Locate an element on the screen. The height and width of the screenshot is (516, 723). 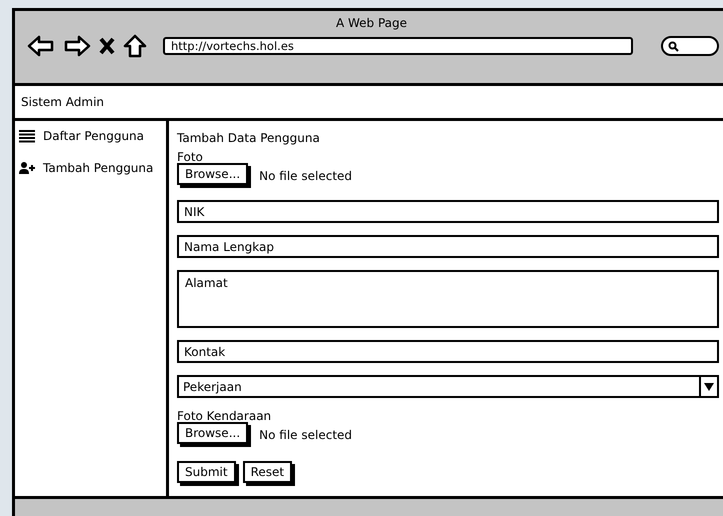
input-field: NIK is located at coordinates (448, 211).